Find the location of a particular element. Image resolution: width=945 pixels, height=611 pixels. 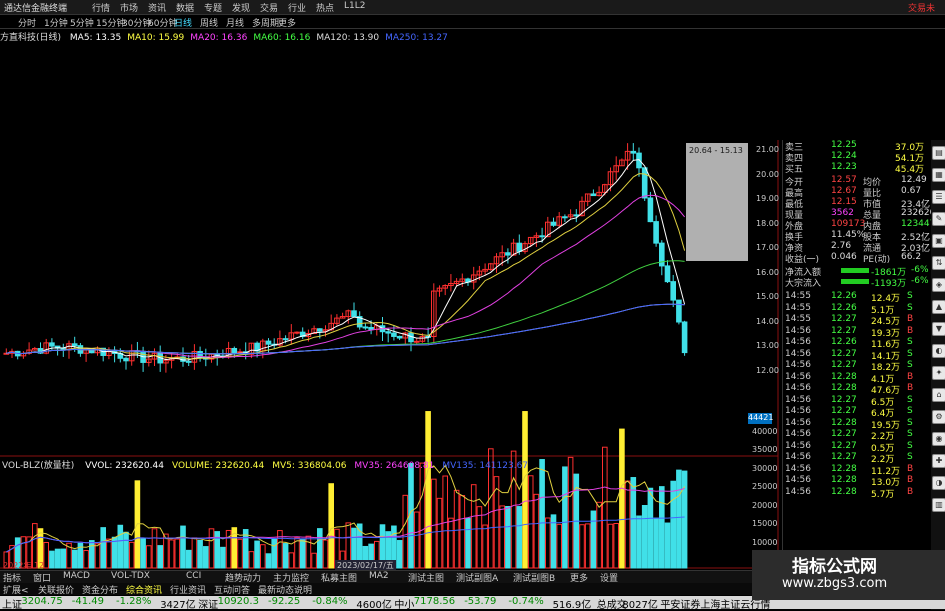

info-tab: 资金分布 is located at coordinates (100, 589).